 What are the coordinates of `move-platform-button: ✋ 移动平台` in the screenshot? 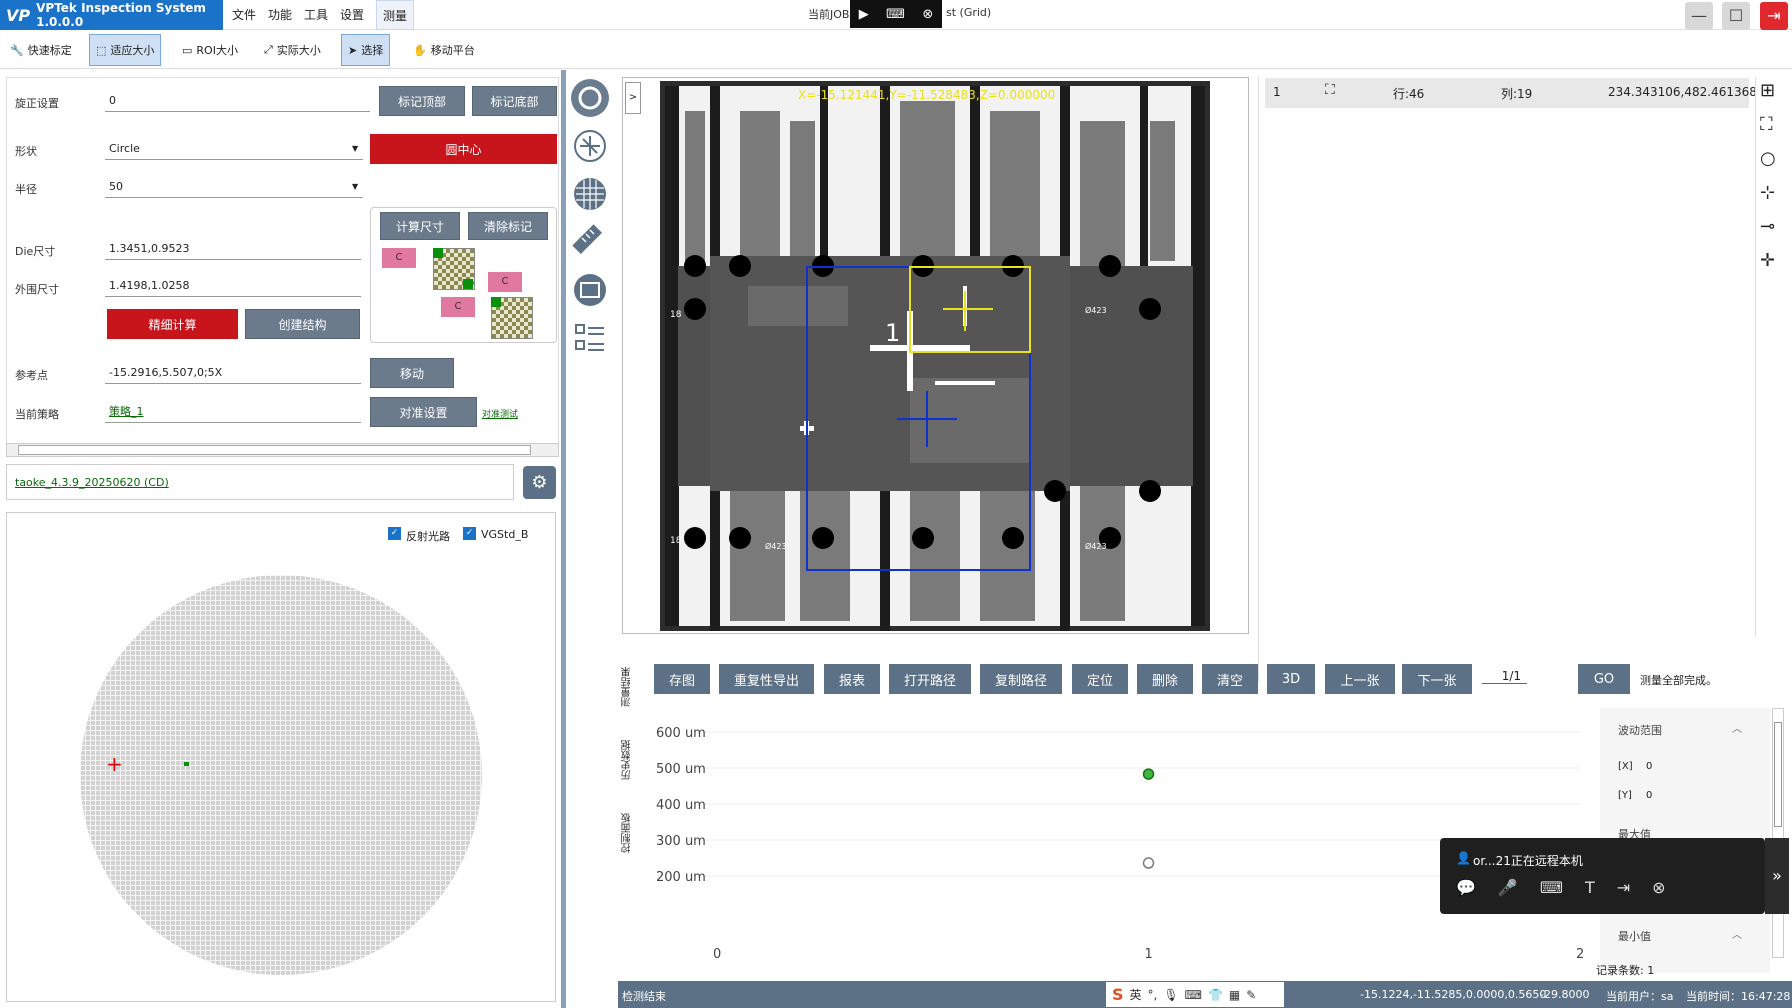 It's located at (444, 50).